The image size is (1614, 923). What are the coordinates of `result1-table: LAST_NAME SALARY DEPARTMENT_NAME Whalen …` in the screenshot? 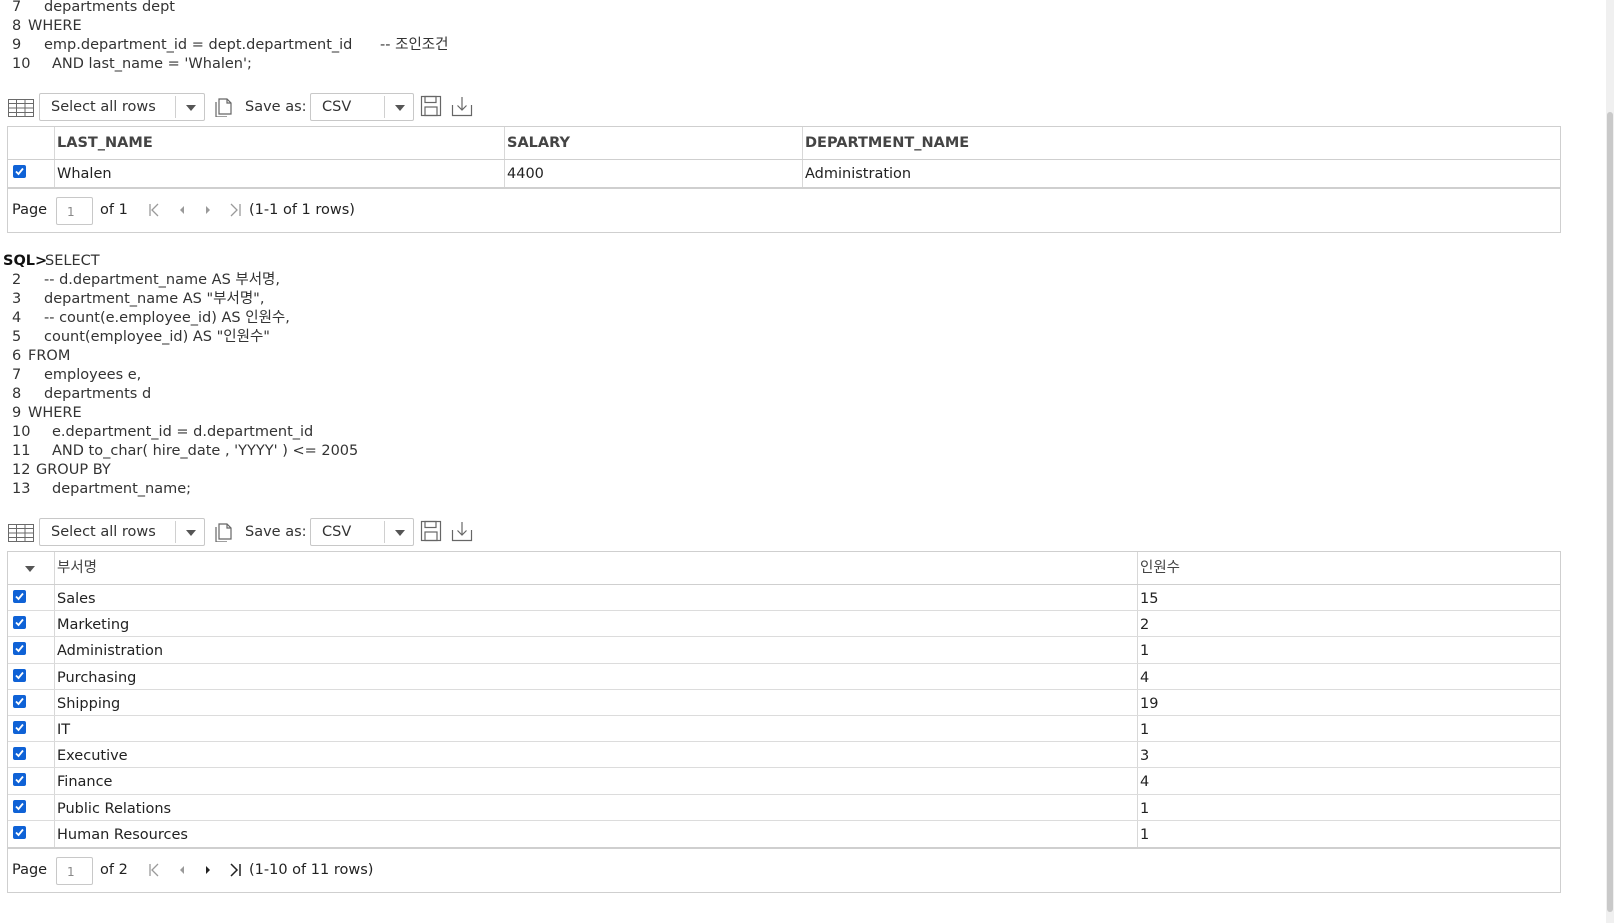 It's located at (784, 157).